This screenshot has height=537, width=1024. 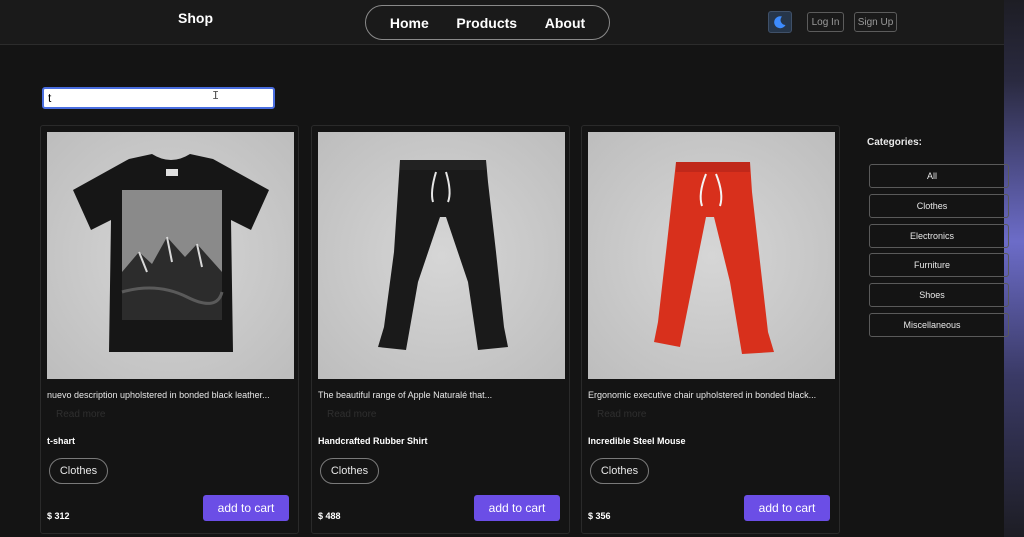 I want to click on category-shoes-button: Shoes, so click(x=939, y=295).